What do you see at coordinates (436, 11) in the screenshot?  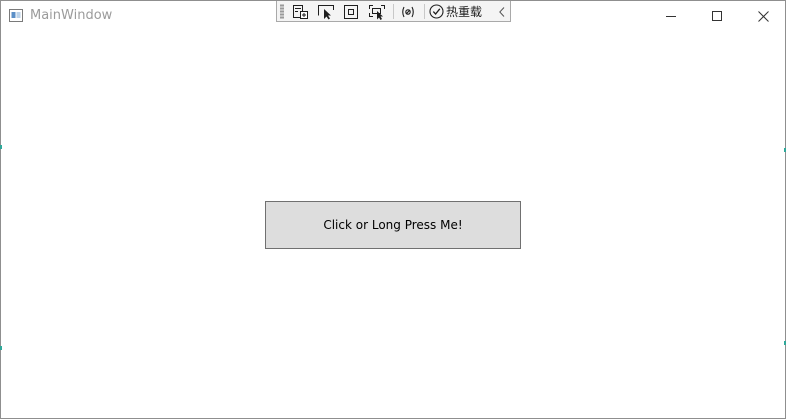 I see `hot-reload-check-icon` at bounding box center [436, 11].